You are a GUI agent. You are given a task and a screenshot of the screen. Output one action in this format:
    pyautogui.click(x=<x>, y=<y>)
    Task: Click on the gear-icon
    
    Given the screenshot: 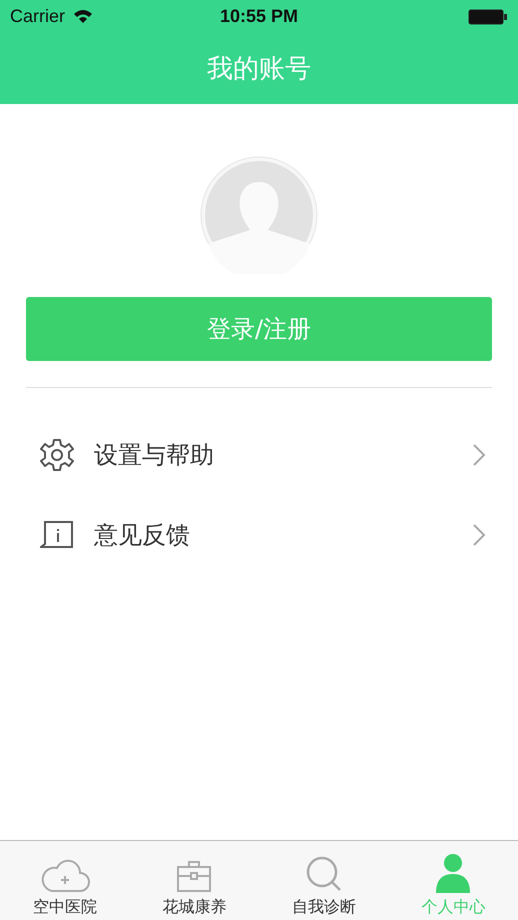 What is the action you would take?
    pyautogui.click(x=57, y=455)
    